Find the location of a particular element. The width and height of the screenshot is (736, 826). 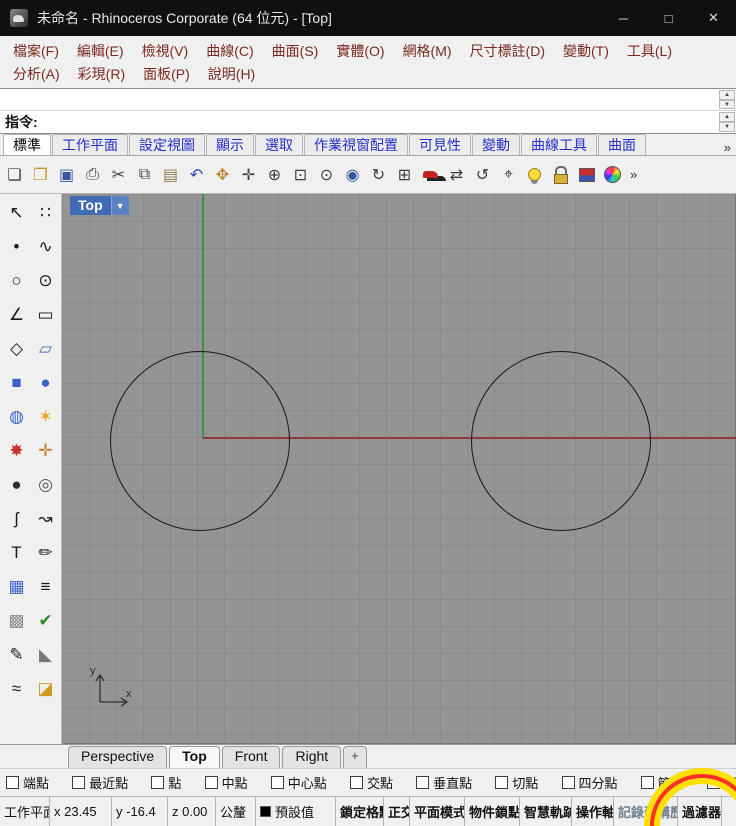

paste-icon: ▤ is located at coordinates (170, 175).